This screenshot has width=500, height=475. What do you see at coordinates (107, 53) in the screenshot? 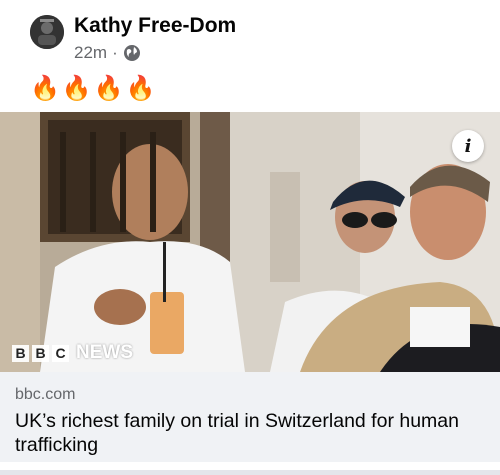
I see `post-meta: 22m ·` at bounding box center [107, 53].